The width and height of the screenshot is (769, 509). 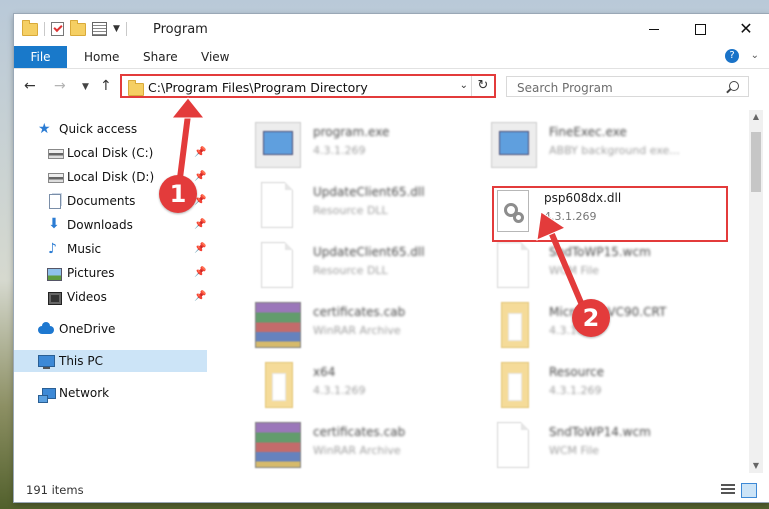 I want to click on file-name: Resource, so click(x=577, y=372).